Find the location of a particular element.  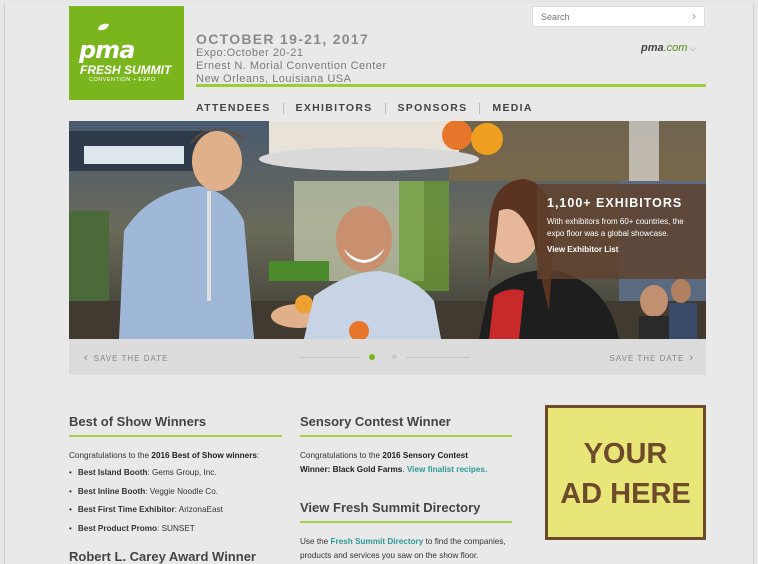

sensory-rule is located at coordinates (406, 436).